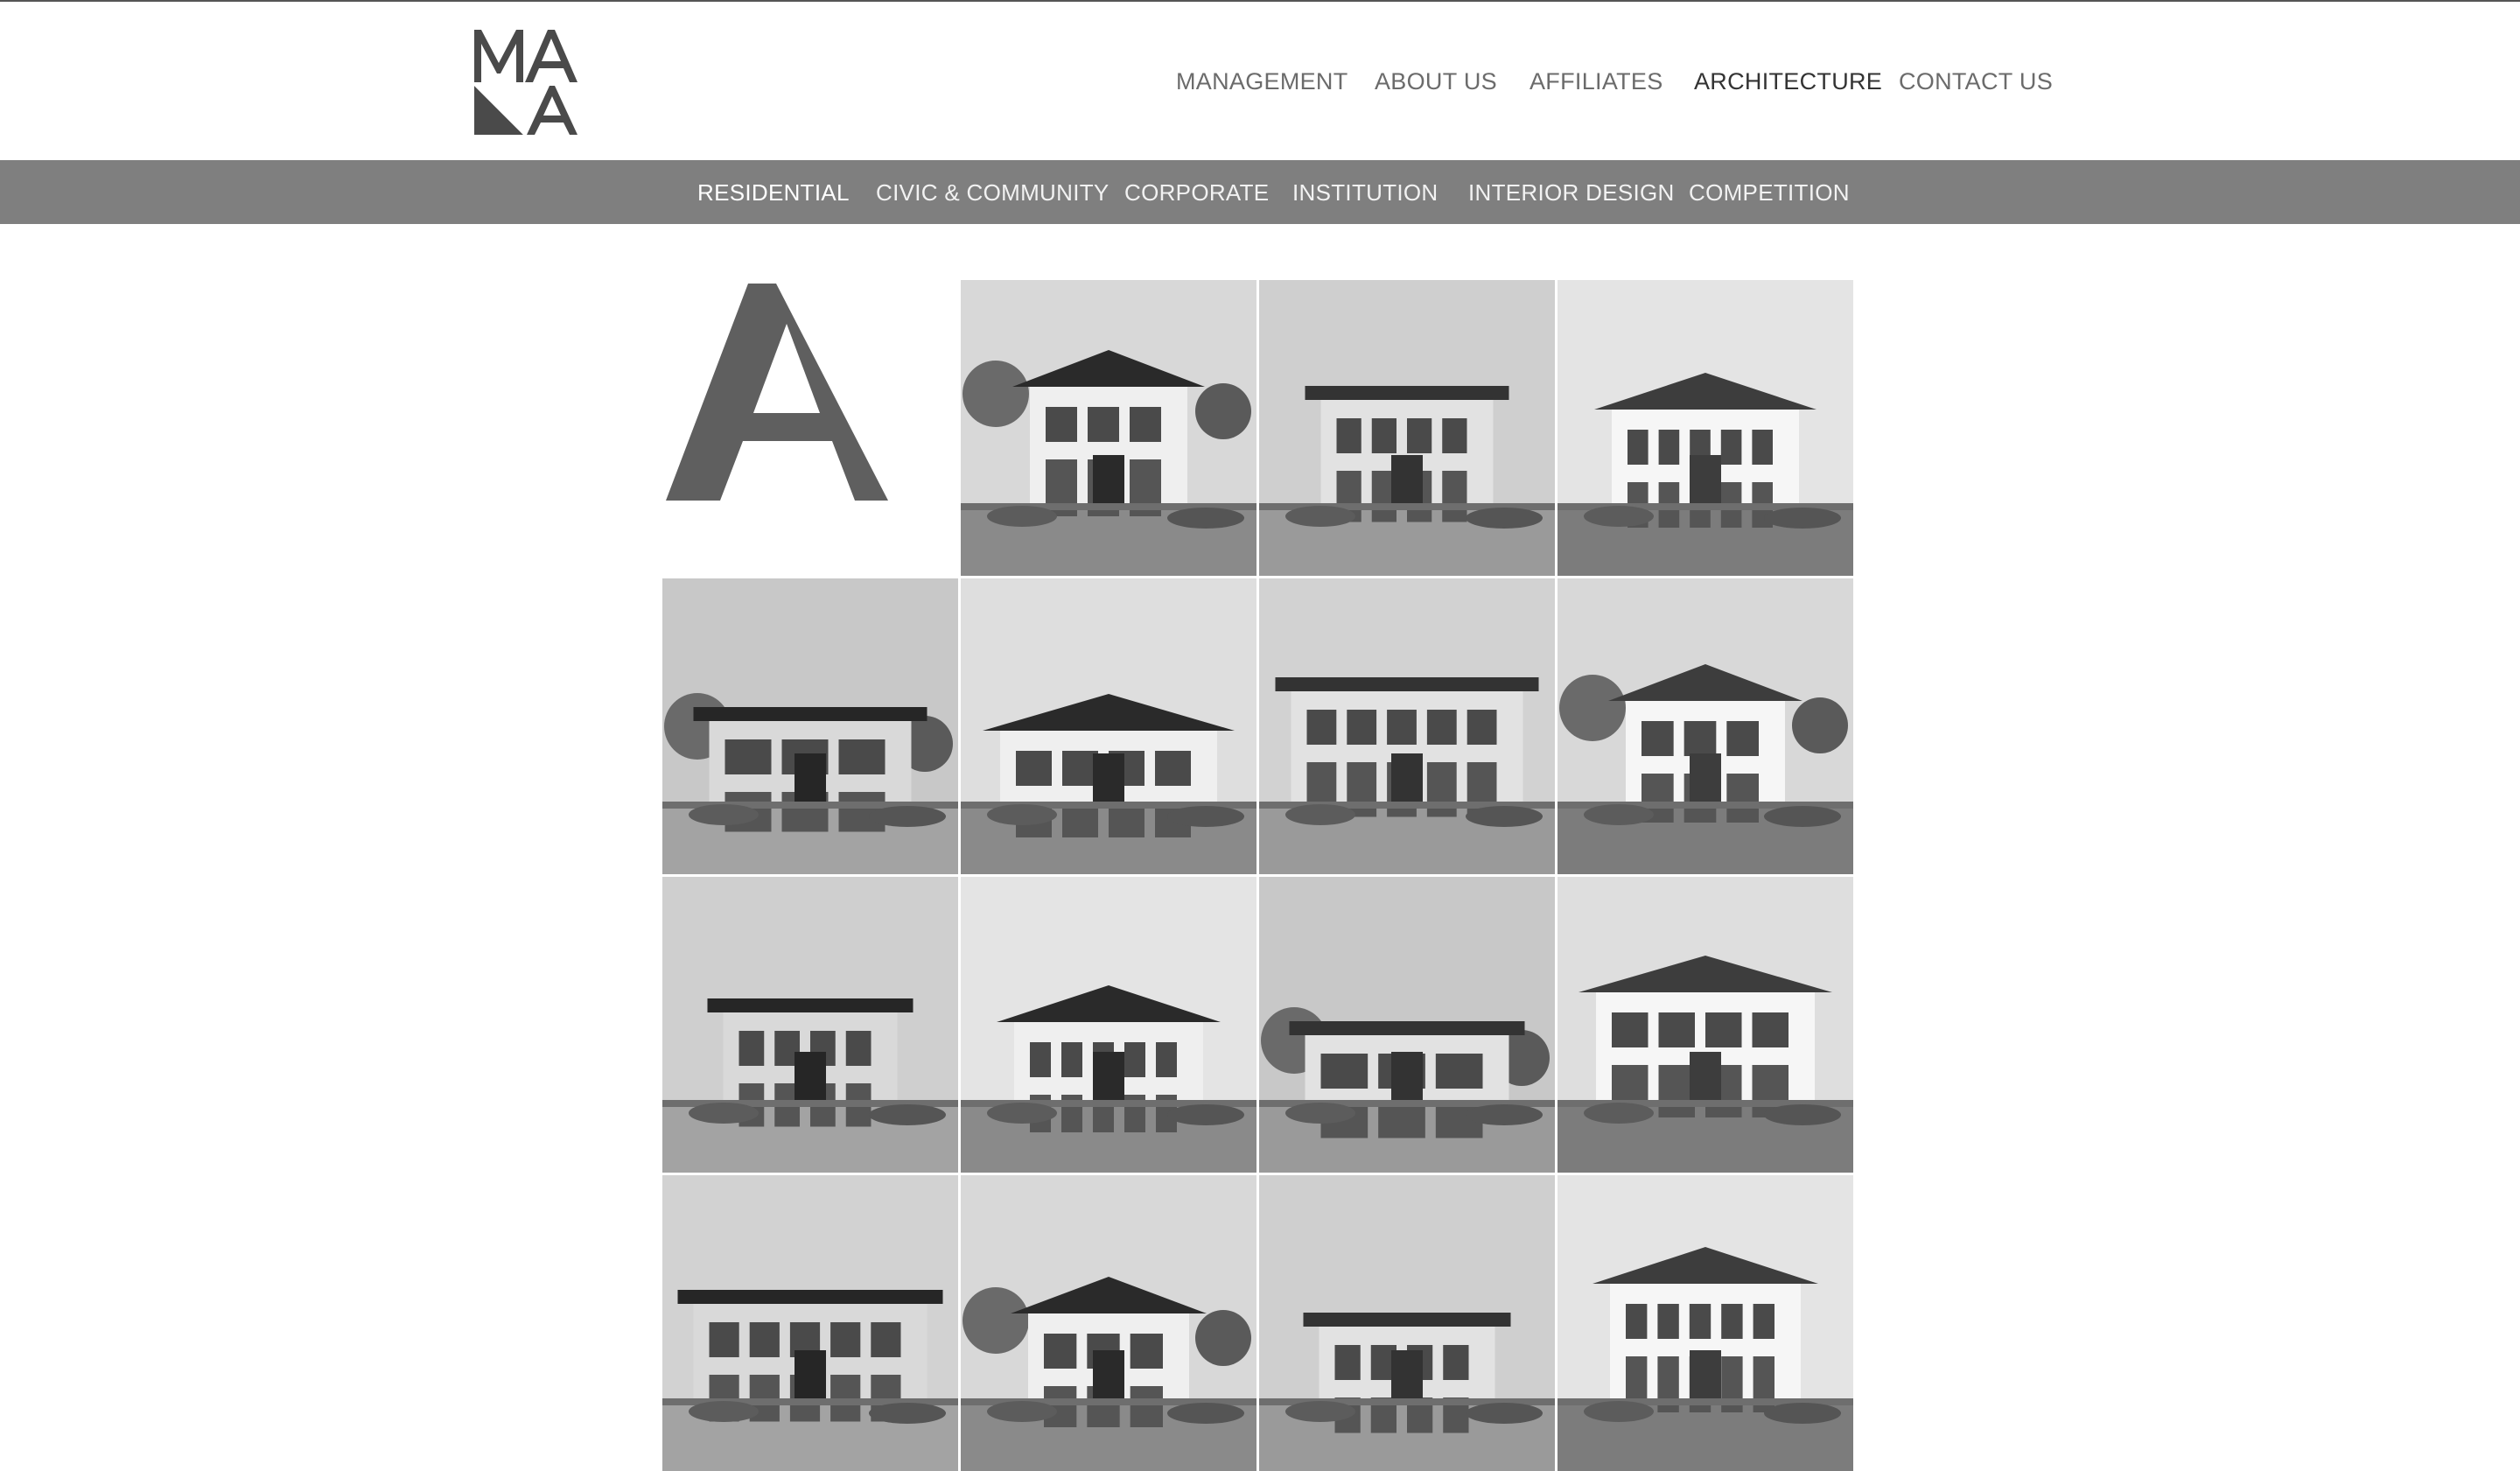 Image resolution: width=2520 pixels, height=1471 pixels. What do you see at coordinates (777, 392) in the screenshot?
I see `letter-a-mark: A` at bounding box center [777, 392].